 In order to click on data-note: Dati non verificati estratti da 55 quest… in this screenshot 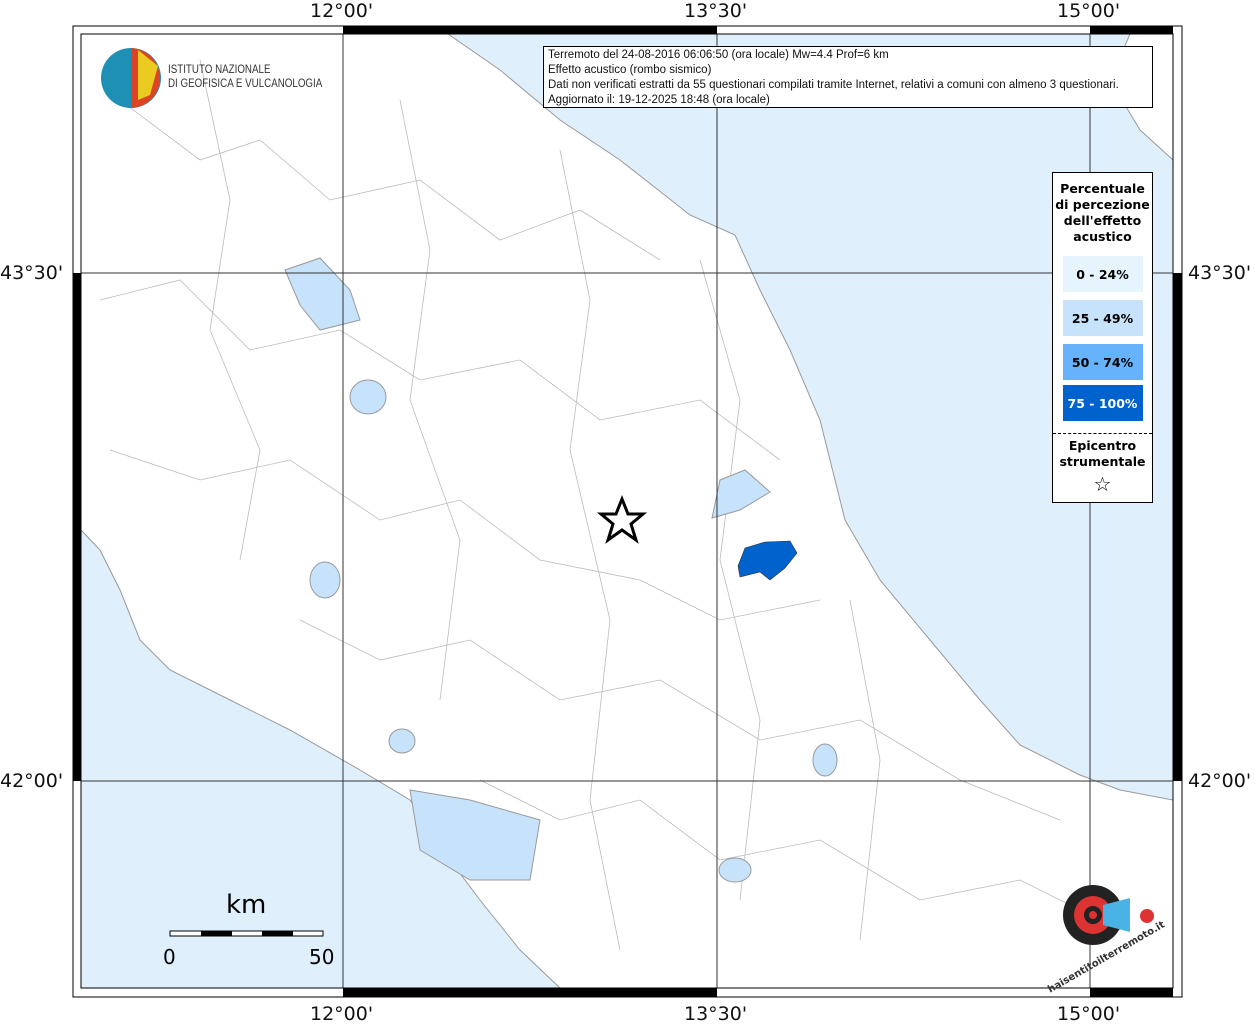, I will do `click(833, 85)`.